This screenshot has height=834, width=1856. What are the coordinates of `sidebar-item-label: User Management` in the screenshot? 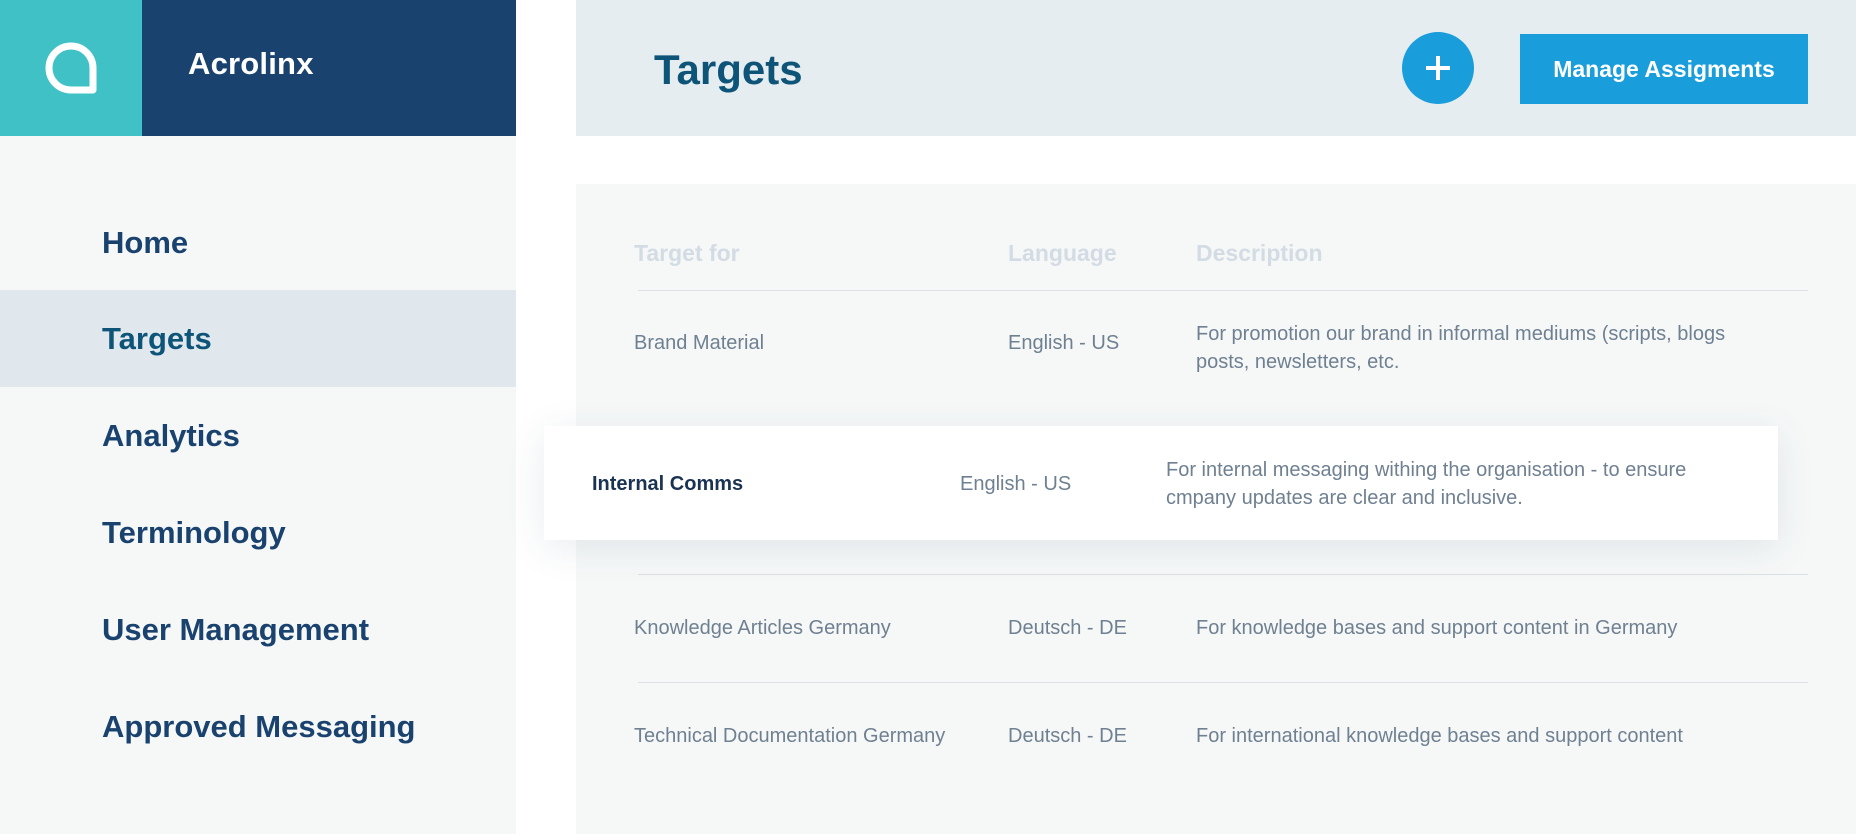 It's located at (236, 629).